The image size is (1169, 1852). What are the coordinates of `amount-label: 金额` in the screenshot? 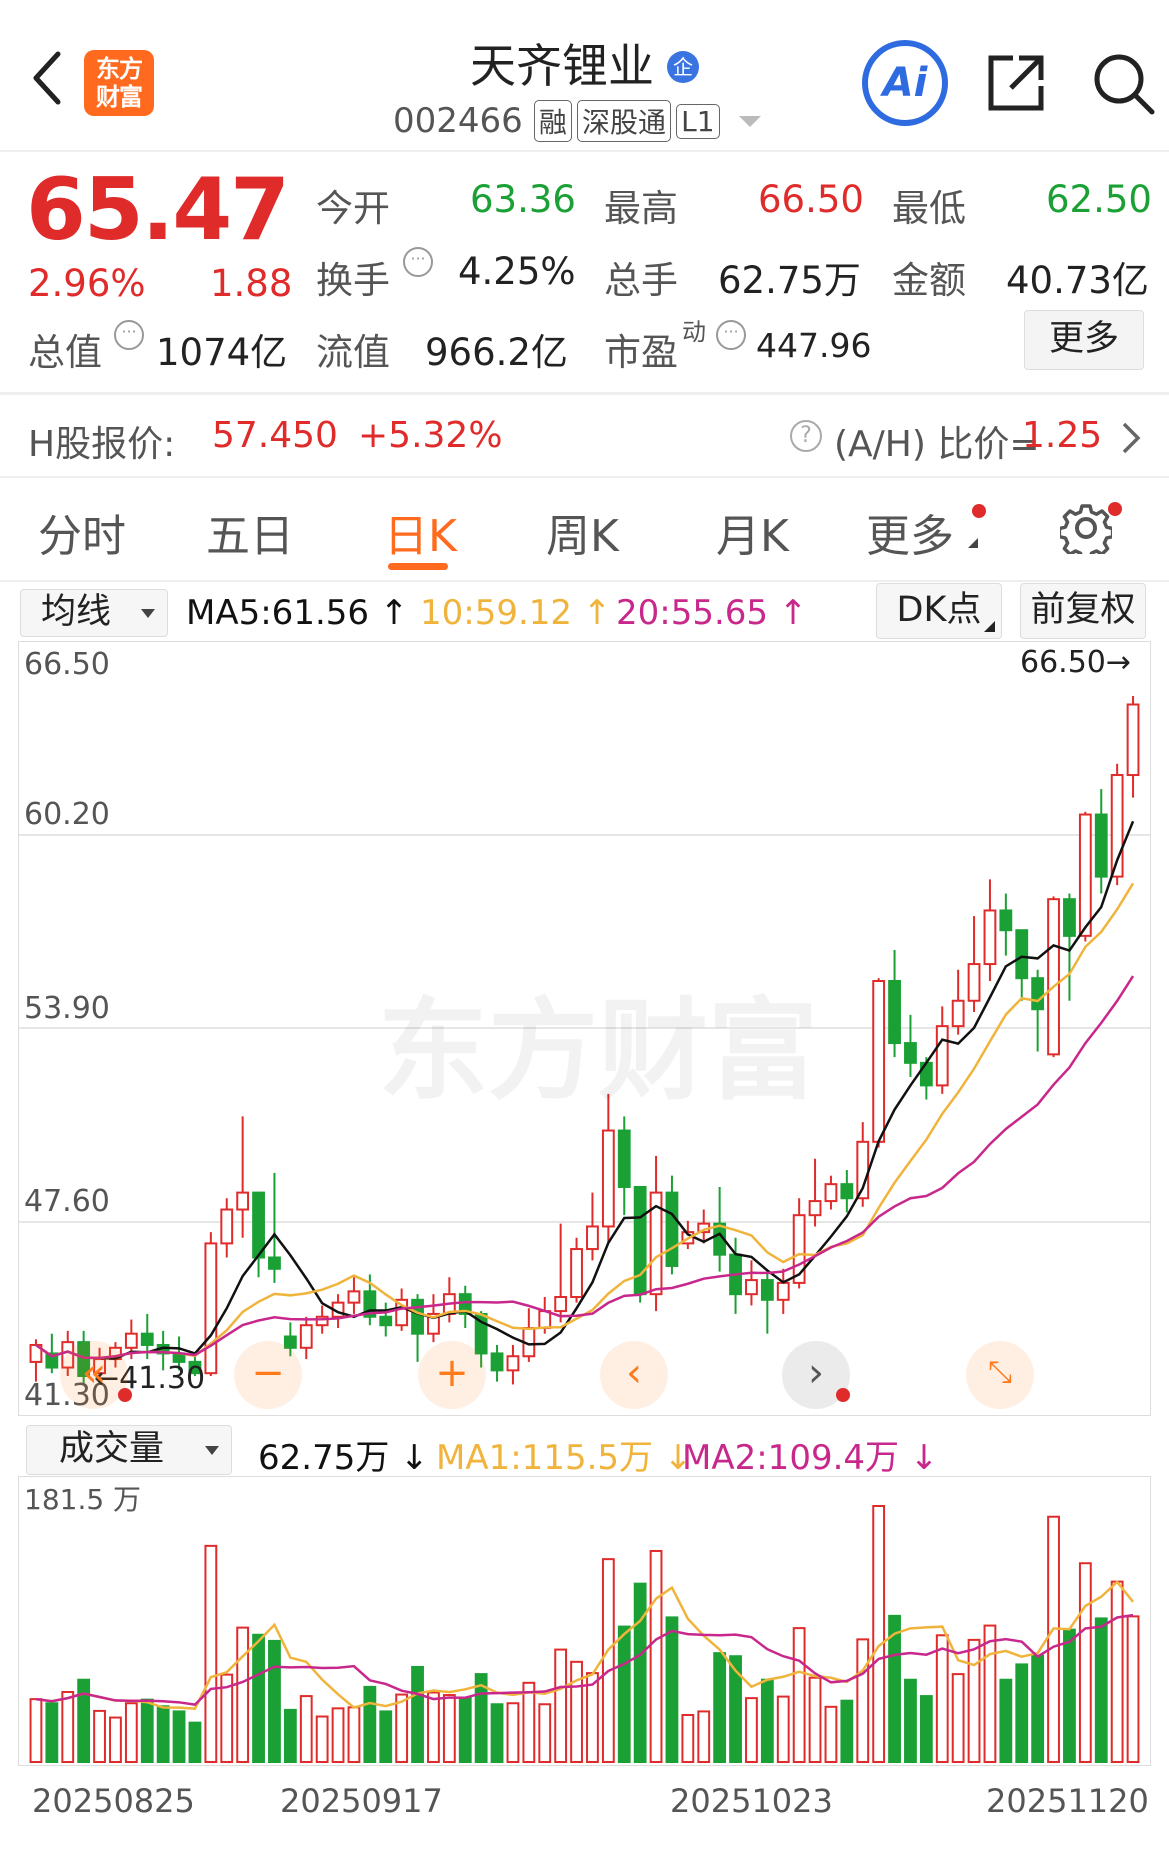 It's located at (929, 280).